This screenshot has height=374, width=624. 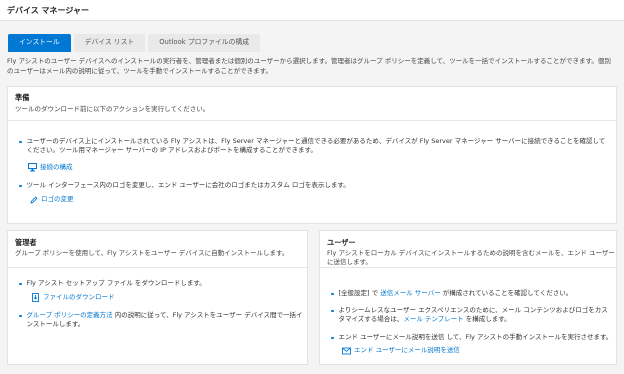 I want to click on configure-connection-link: 接続の構成, so click(x=50, y=167).